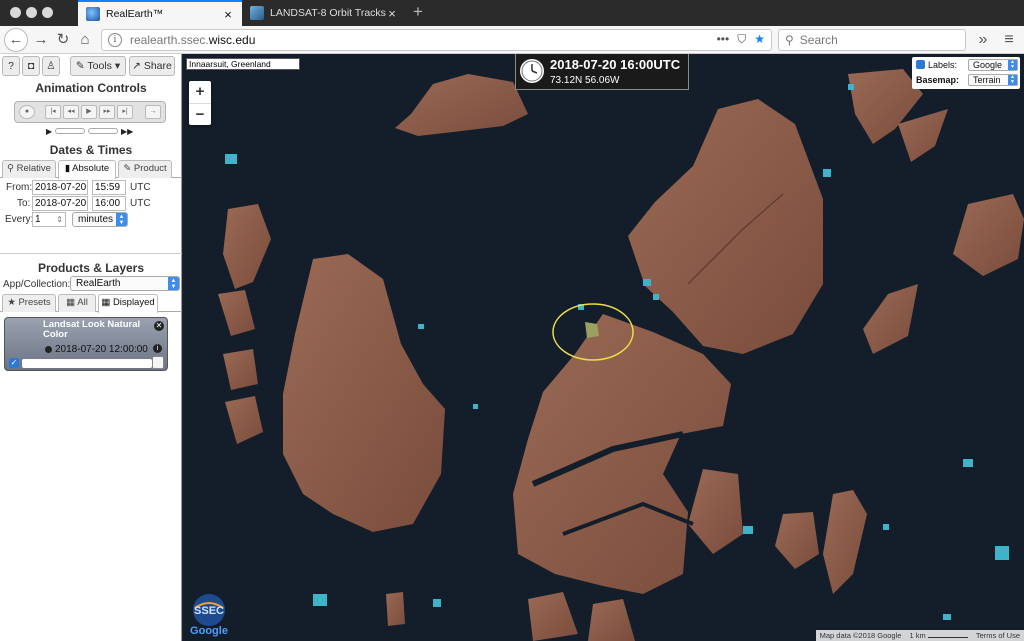 Image resolution: width=1024 pixels, height=641 pixels. Describe the element at coordinates (107, 112) in the screenshot. I see `step-forward-button: ▸▸` at that location.